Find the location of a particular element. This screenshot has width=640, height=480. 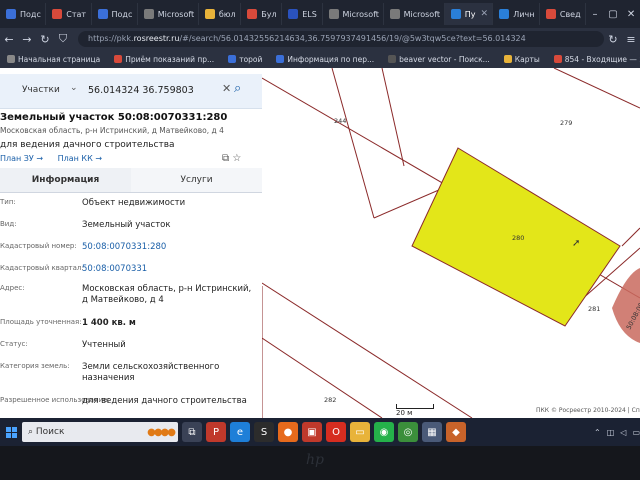

clear-icon: ✕ is located at coordinates (226, 88).